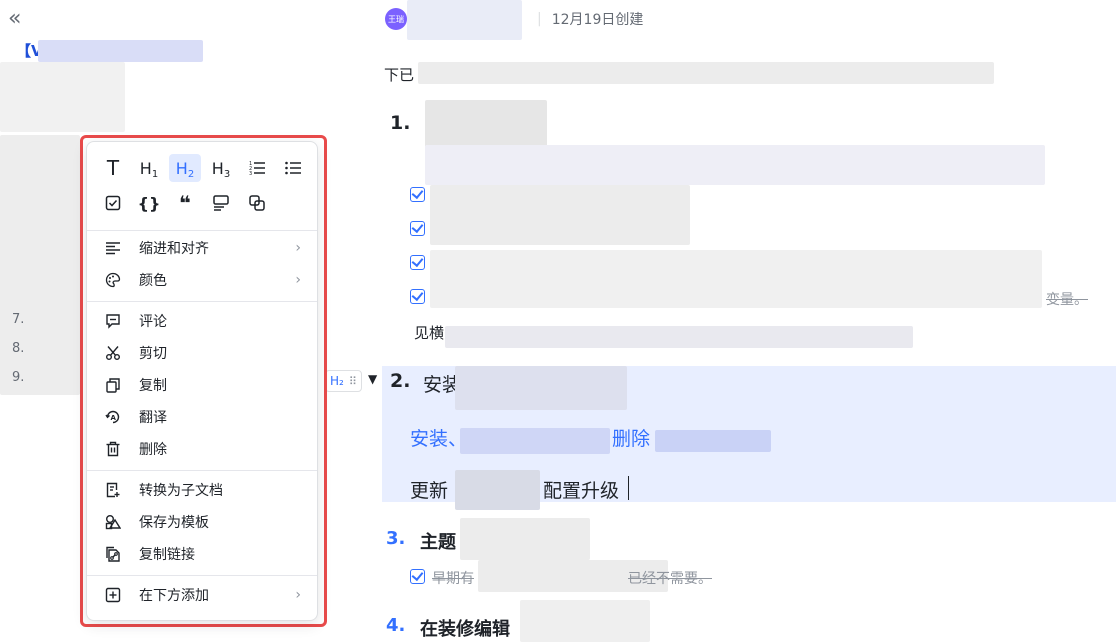  I want to click on intro-text: 下已, so click(399, 75).